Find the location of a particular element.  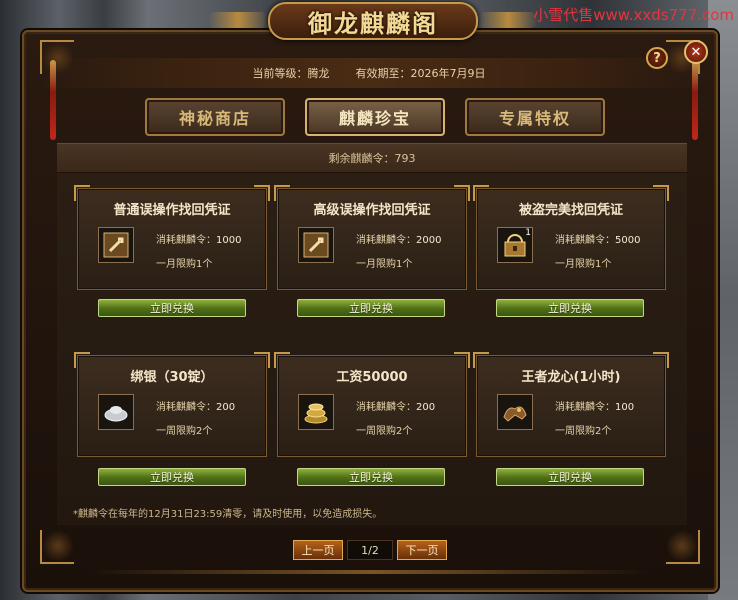

pagination: 上一页 1/2 下一页 is located at coordinates (370, 550).